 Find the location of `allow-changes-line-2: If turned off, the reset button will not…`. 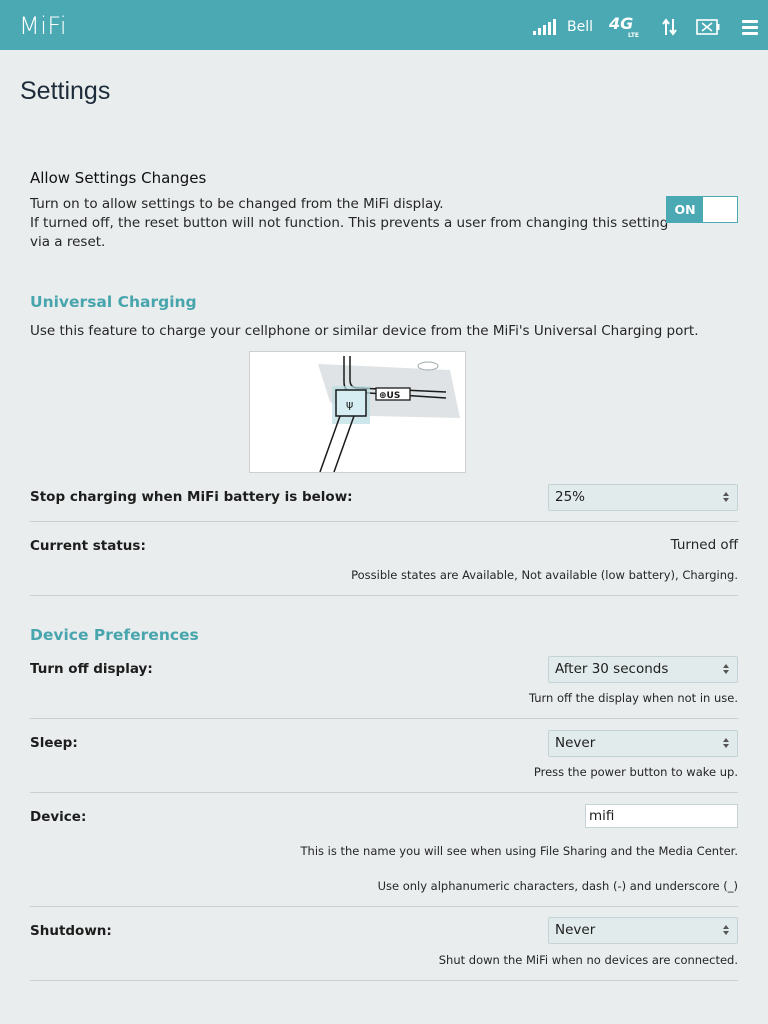

allow-changes-line-2: If turned off, the reset button will not… is located at coordinates (349, 223).